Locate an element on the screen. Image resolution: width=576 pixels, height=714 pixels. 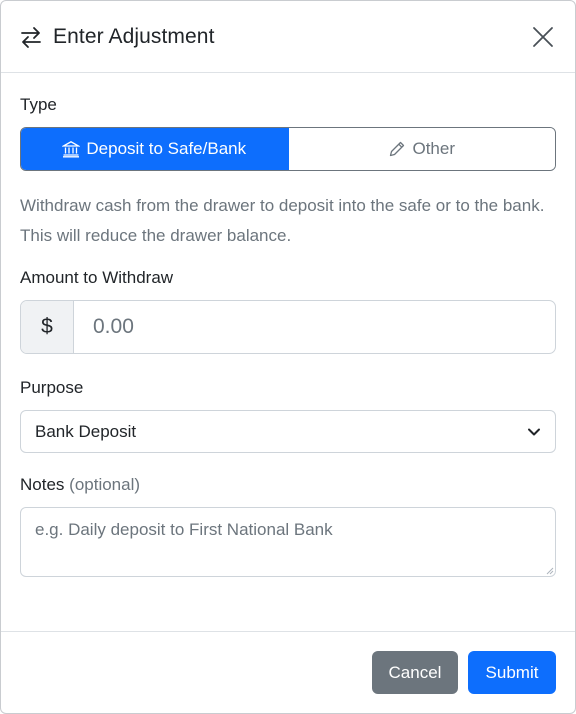
type-toggle: Deposit to Safe/Bank Other is located at coordinates (288, 149).